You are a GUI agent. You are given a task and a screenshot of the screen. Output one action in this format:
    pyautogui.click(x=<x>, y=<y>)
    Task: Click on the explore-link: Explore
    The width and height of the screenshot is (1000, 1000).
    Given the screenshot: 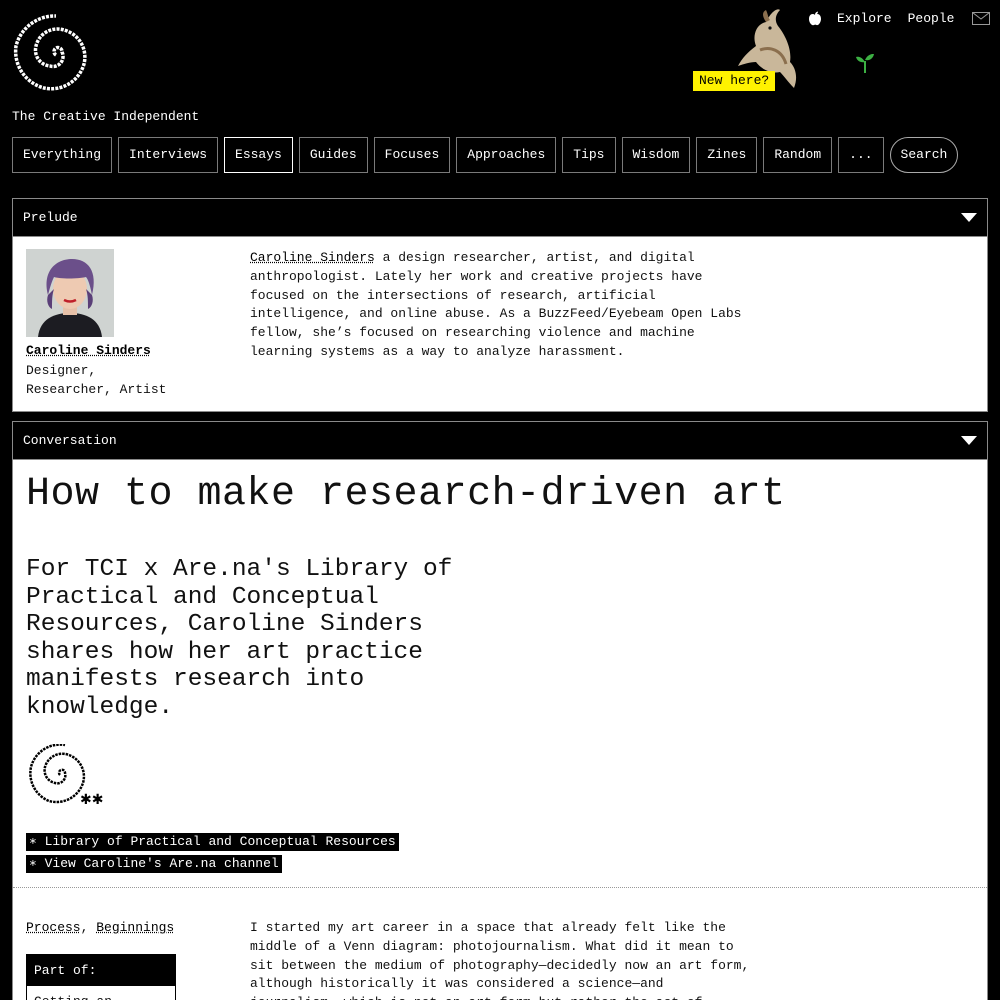 What is the action you would take?
    pyautogui.click(x=864, y=18)
    